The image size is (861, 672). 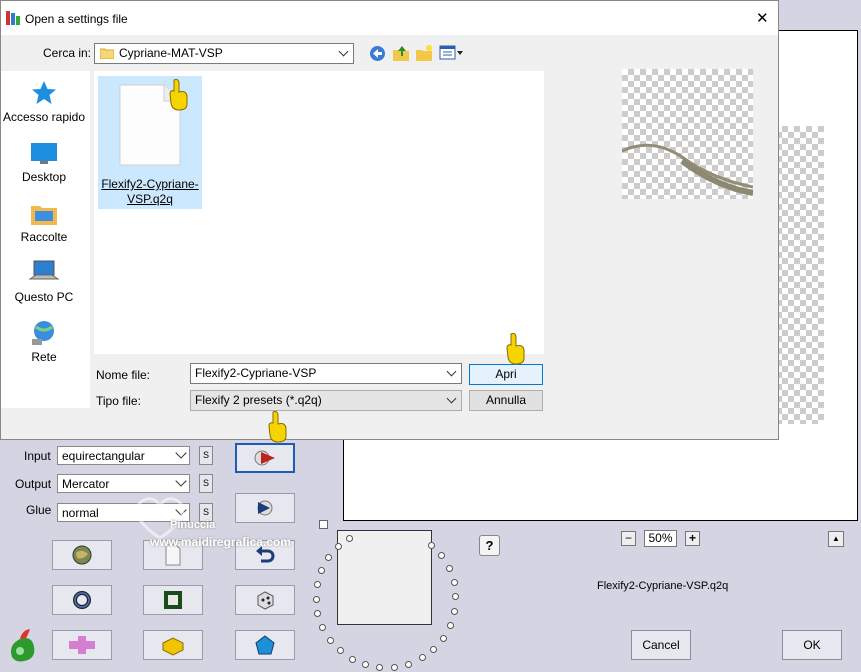 What do you see at coordinates (39, 510) in the screenshot?
I see `glue-label: Glue` at bounding box center [39, 510].